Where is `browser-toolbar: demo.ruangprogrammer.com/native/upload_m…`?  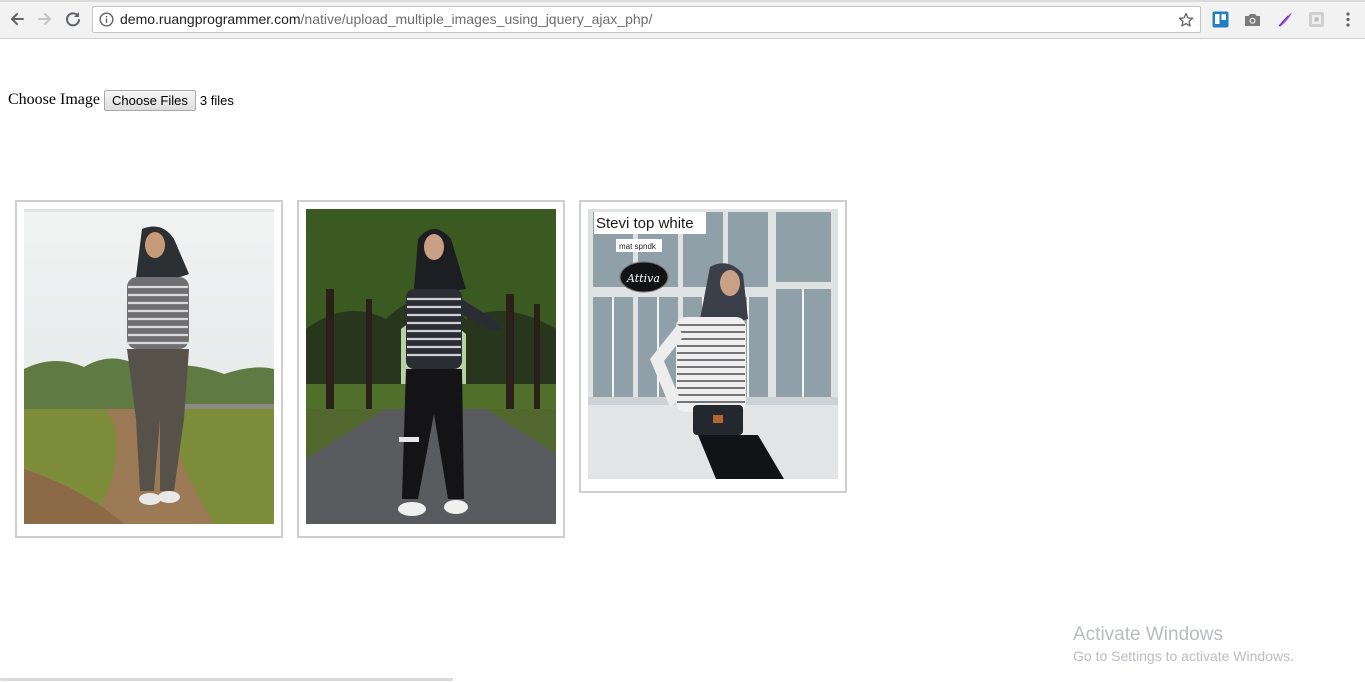 browser-toolbar: demo.ruangprogrammer.com/native/upload_m… is located at coordinates (682, 19).